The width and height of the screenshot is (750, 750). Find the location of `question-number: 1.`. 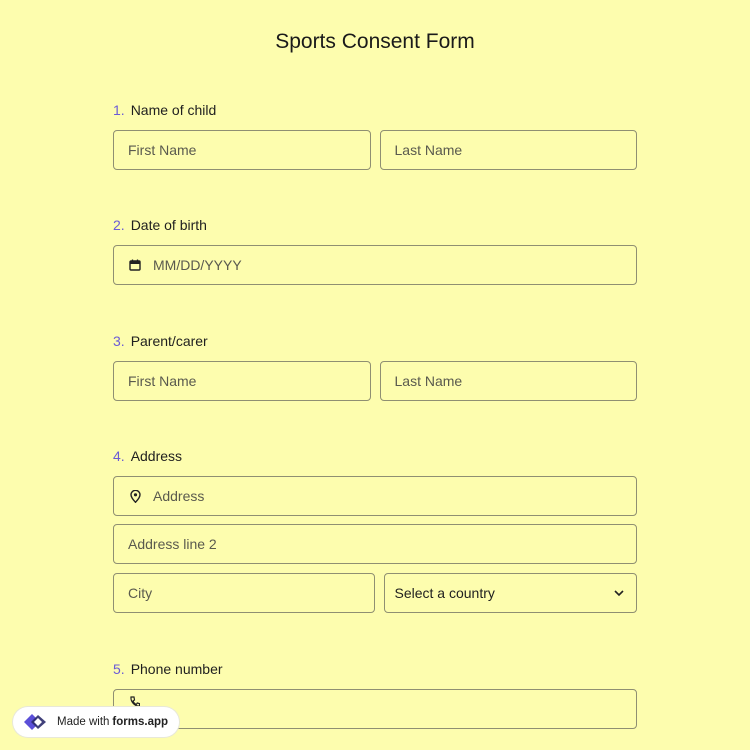

question-number: 1. is located at coordinates (119, 110).